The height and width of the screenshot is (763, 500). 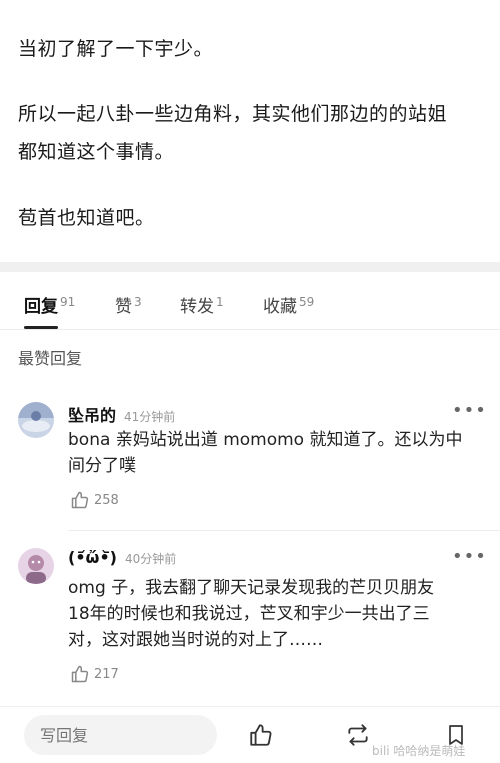 I want to click on like-count: 258, so click(x=106, y=500).